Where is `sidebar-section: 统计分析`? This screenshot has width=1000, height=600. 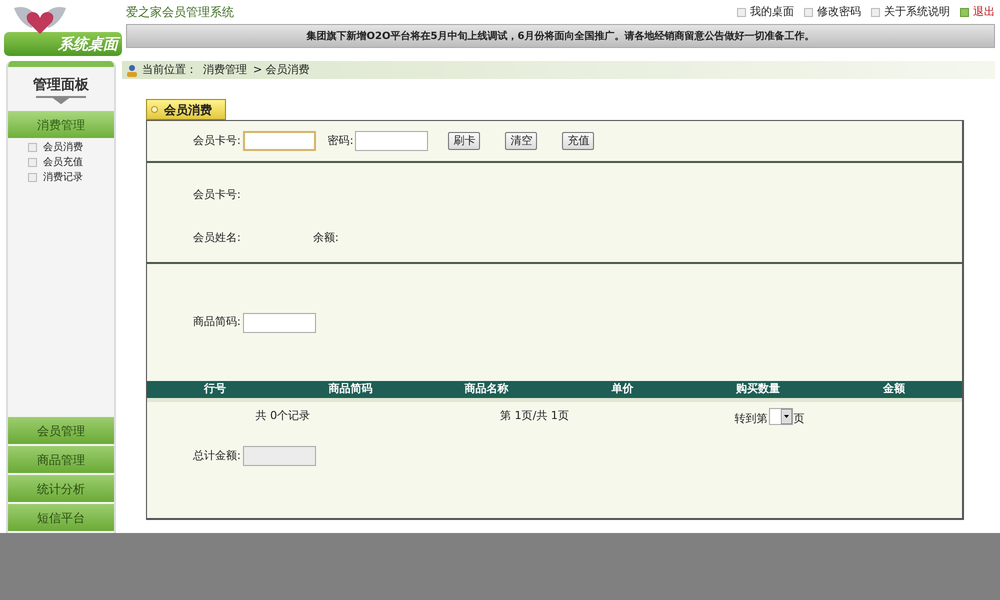
sidebar-section: 统计分析 is located at coordinates (61, 488).